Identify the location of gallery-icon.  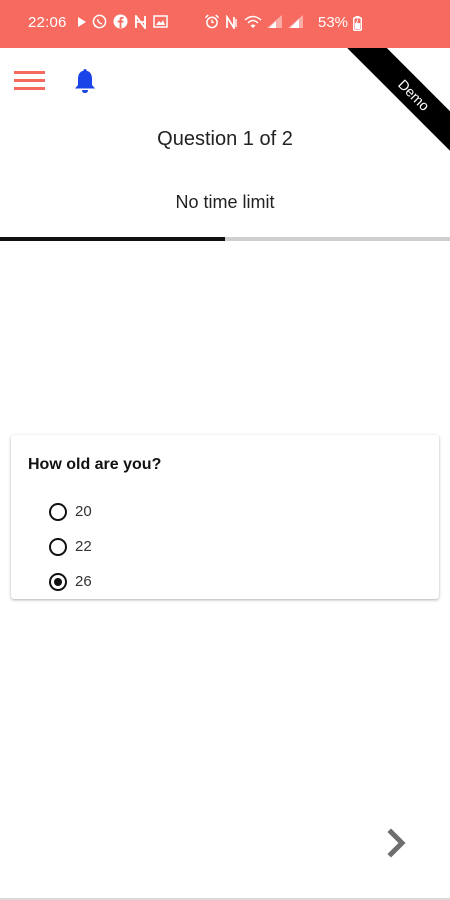
(160, 21).